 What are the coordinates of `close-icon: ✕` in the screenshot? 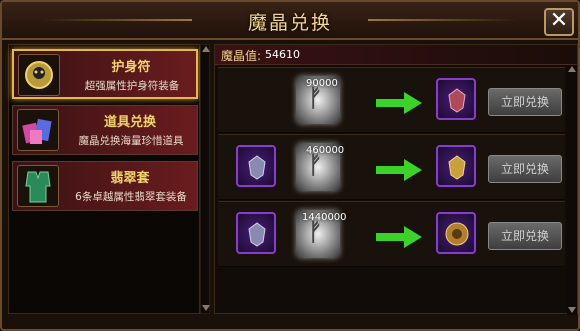 It's located at (559, 20).